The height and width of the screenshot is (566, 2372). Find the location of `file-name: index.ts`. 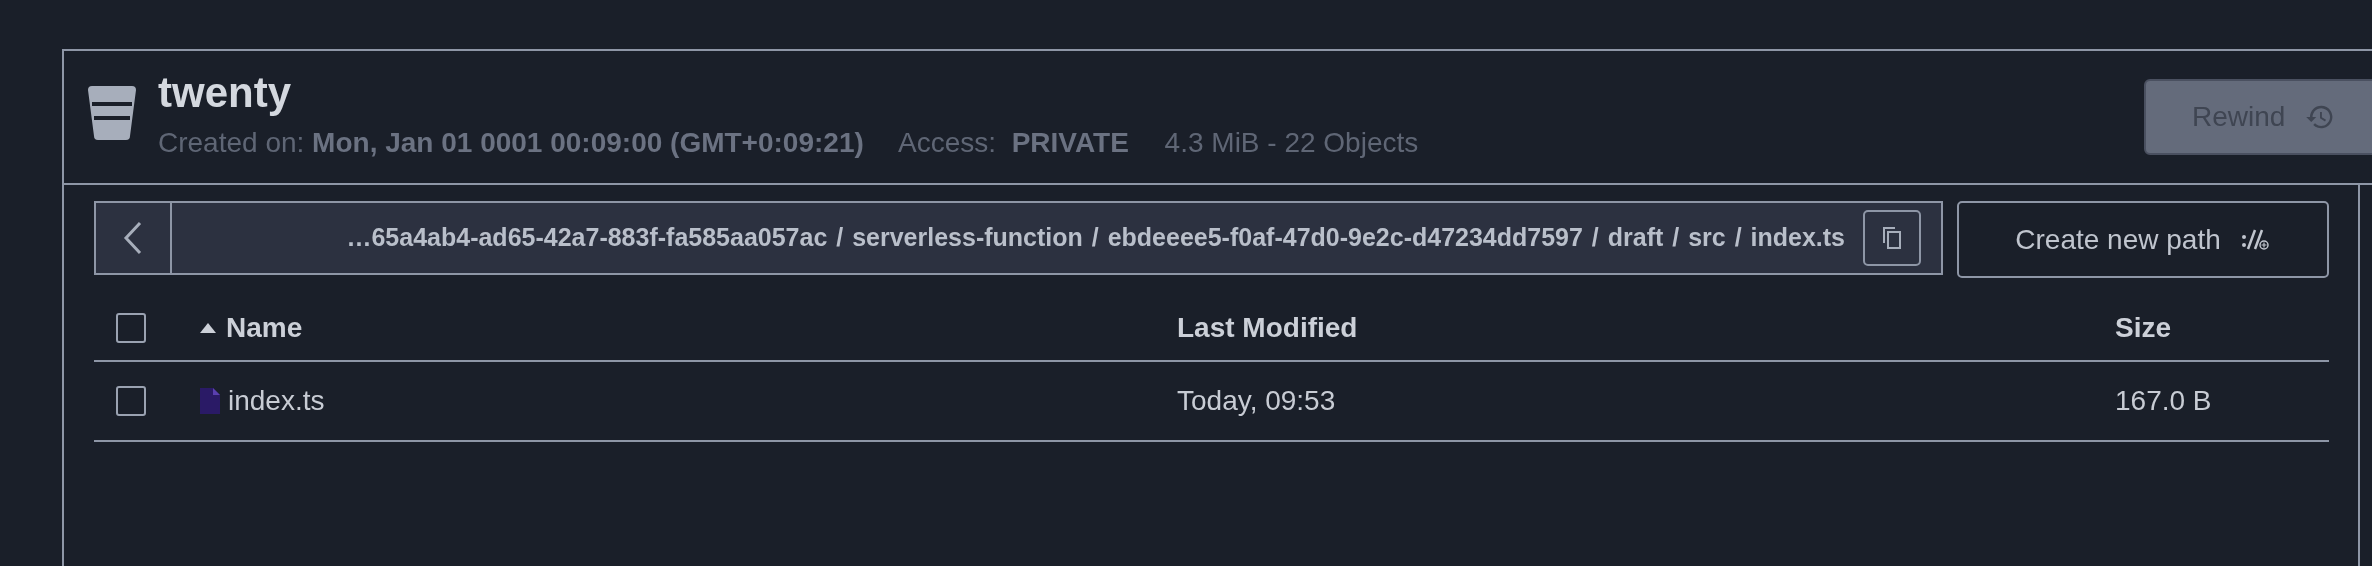

file-name: index.ts is located at coordinates (276, 401).